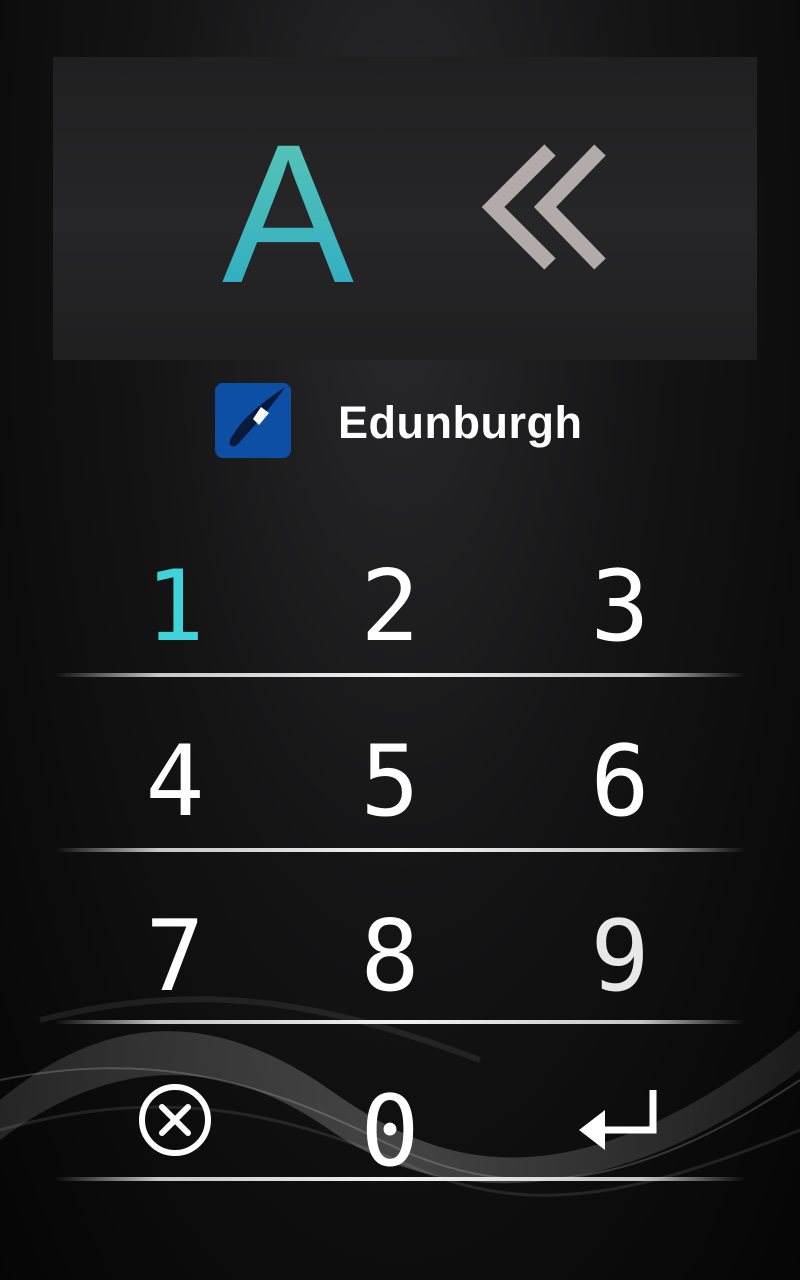  I want to click on cancel-circle-x-icon, so click(175, 1120).